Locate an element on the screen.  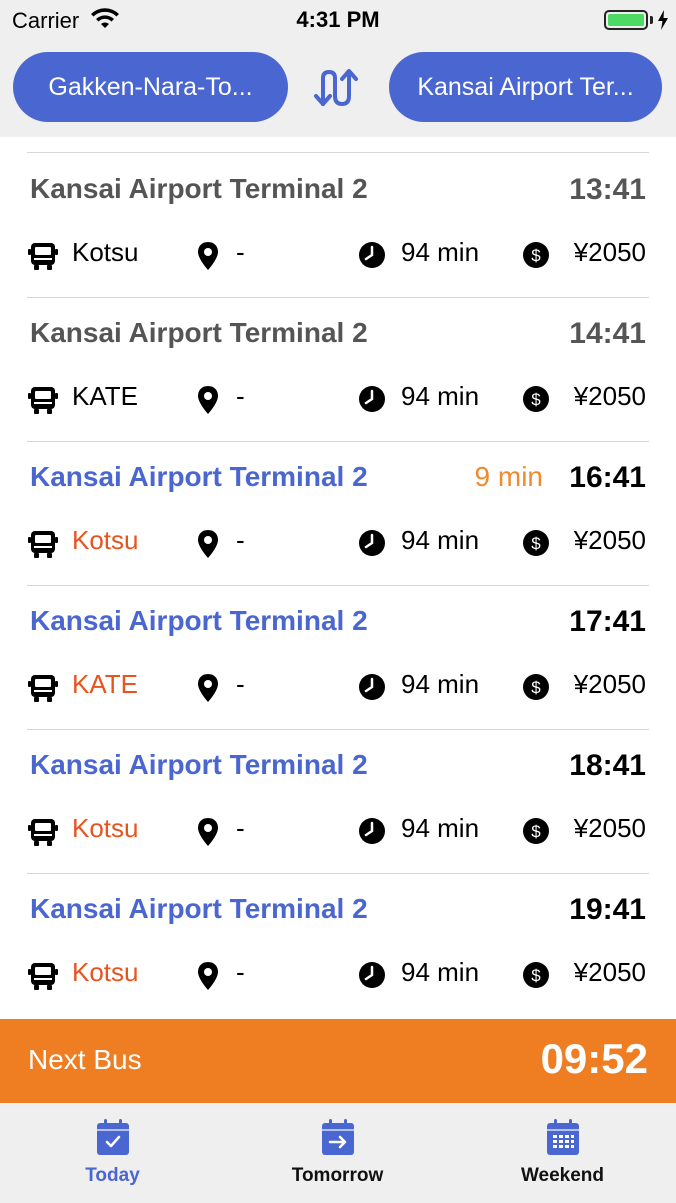
clock-time: 4:31 PM is located at coordinates (338, 19).